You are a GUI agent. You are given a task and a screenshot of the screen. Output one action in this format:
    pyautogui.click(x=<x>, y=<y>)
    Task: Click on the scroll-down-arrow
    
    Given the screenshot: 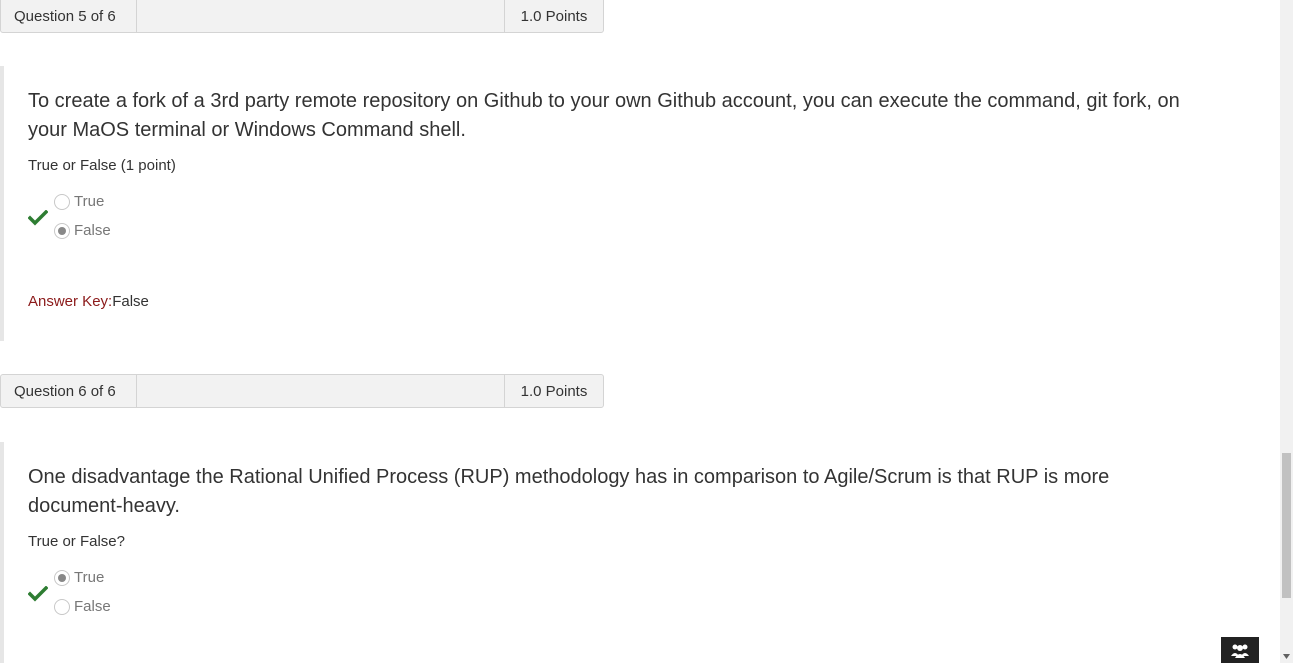 What is the action you would take?
    pyautogui.click(x=1286, y=656)
    